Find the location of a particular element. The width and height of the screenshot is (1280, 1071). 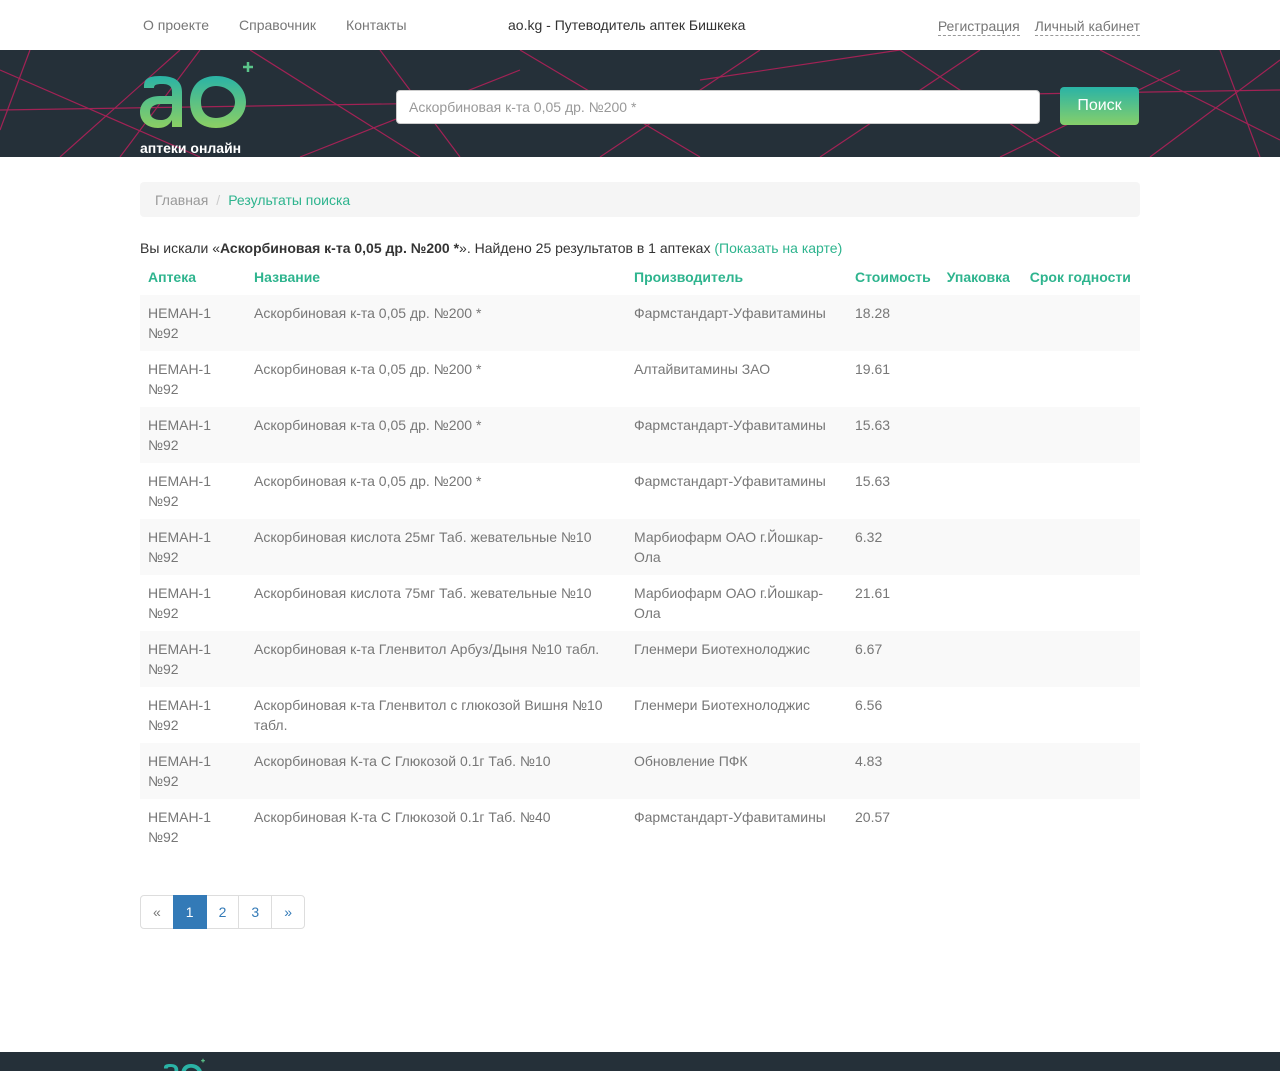

cell-price: 6.67 is located at coordinates (893, 659).